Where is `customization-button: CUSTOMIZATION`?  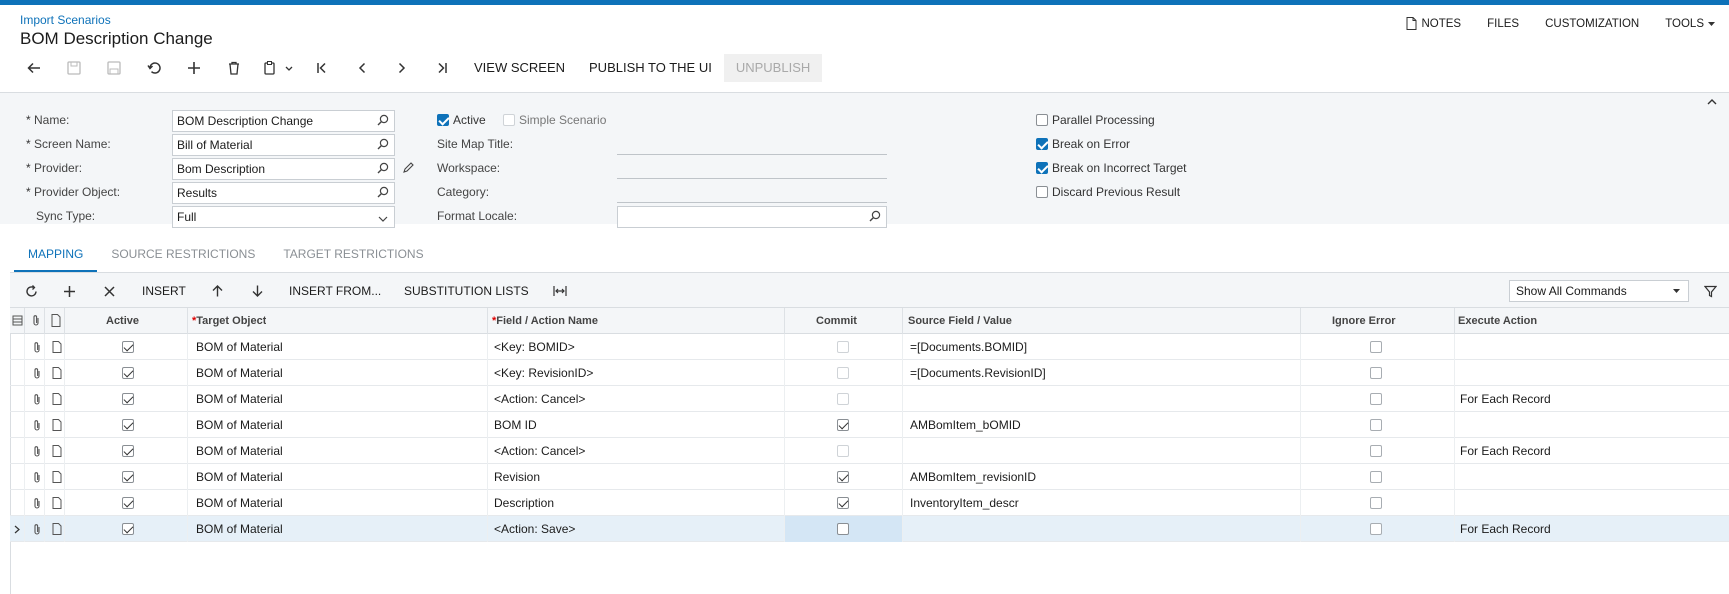 customization-button: CUSTOMIZATION is located at coordinates (1592, 23).